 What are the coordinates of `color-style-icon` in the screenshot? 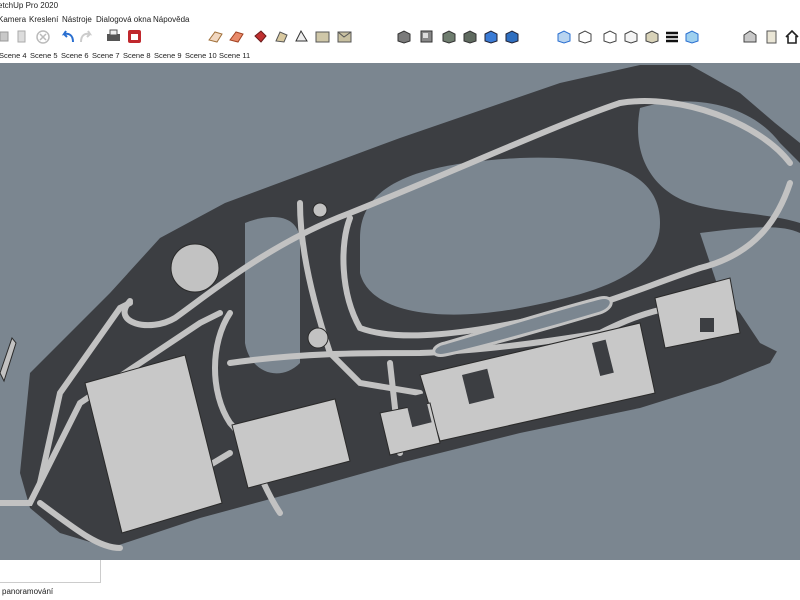 It's located at (692, 37).